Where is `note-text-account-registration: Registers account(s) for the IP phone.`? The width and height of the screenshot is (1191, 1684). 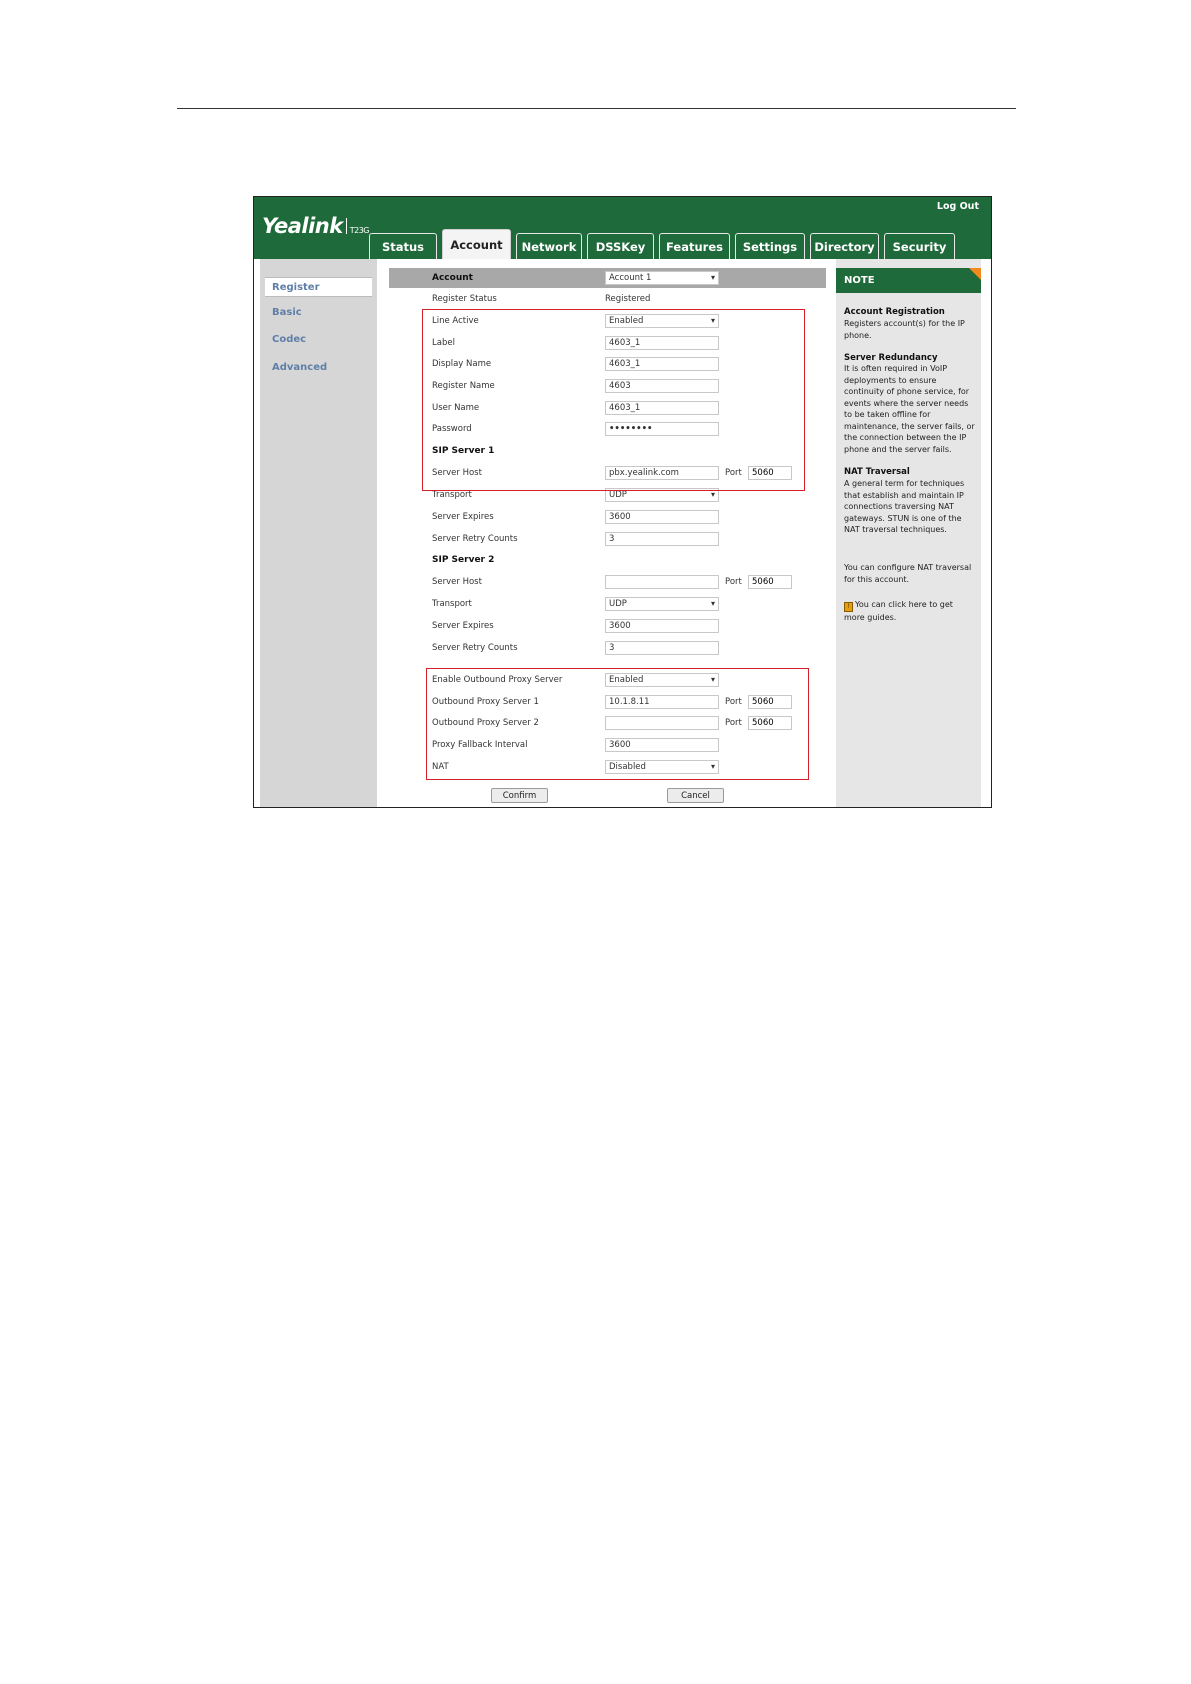 note-text-account-registration: Registers account(s) for the IP phone. is located at coordinates (904, 329).